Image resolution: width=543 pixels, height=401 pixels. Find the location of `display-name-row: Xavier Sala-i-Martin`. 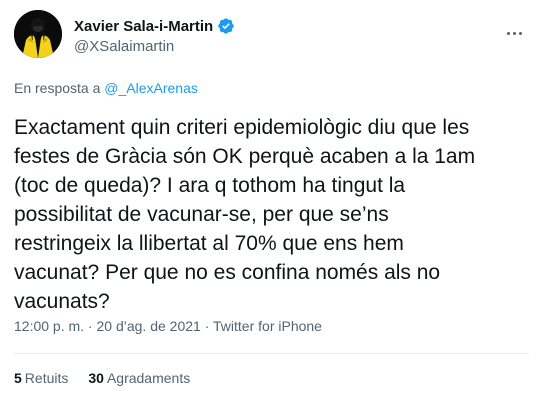

display-name-row: Xavier Sala-i-Martin is located at coordinates (154, 26).